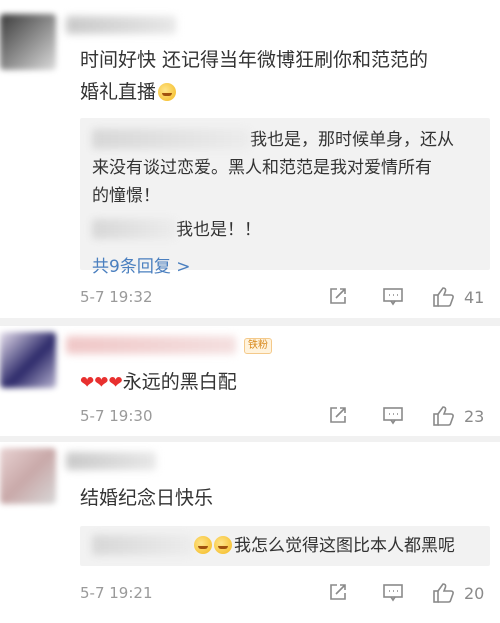 The width and height of the screenshot is (500, 623). What do you see at coordinates (458, 297) in the screenshot?
I see `like-button: 41` at bounding box center [458, 297].